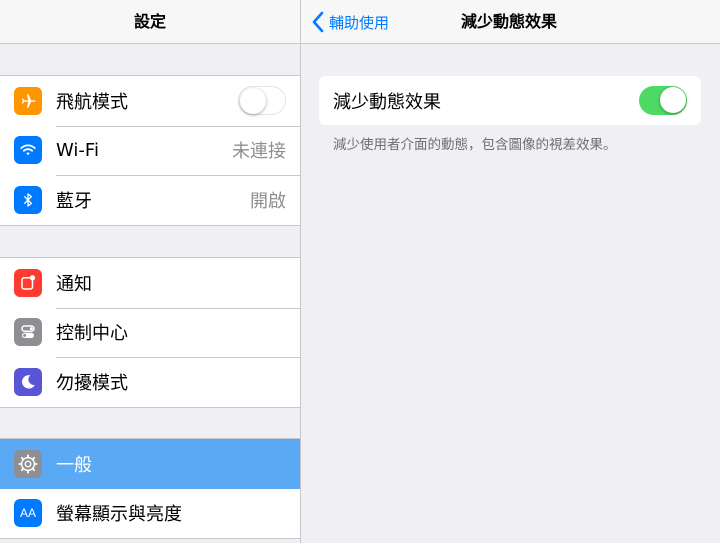 Image resolution: width=720 pixels, height=543 pixels. I want to click on chevron-left-icon, so click(318, 22).